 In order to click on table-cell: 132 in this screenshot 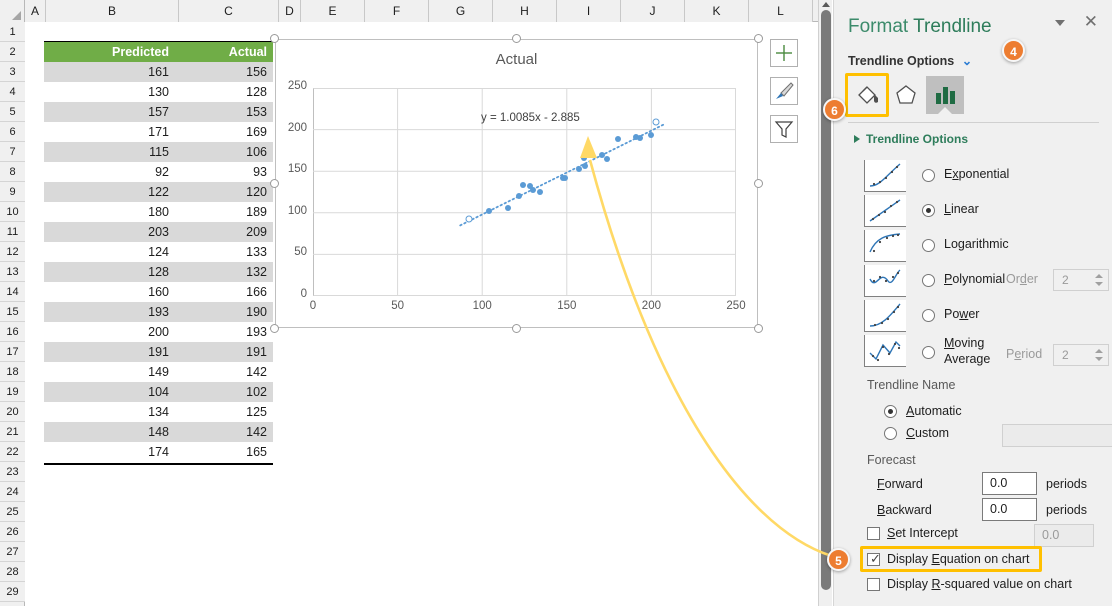, I will do `click(224, 272)`.